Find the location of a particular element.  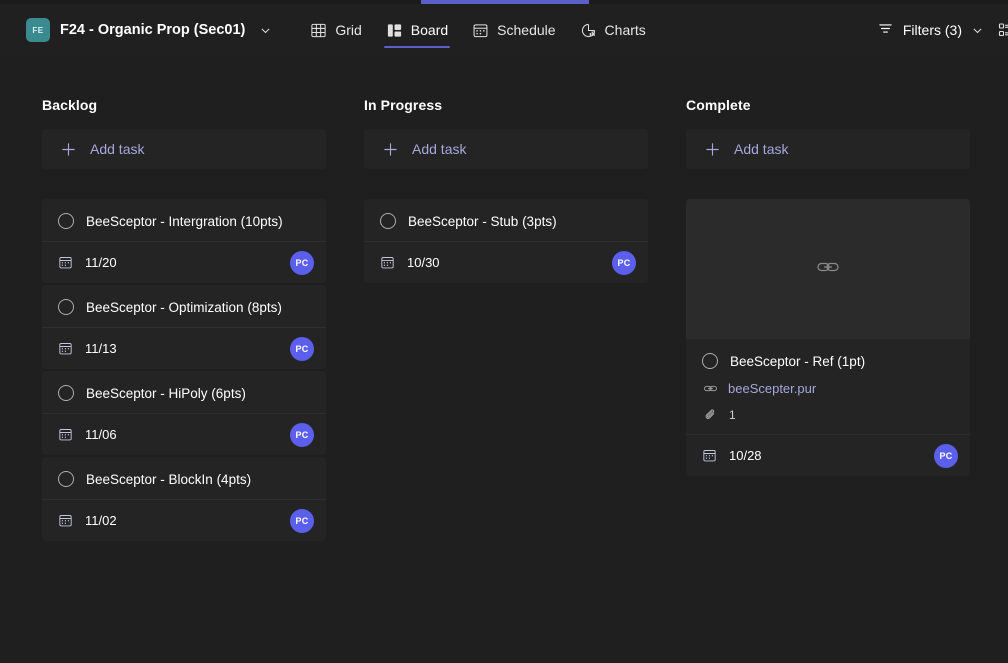

card-footer: 10/30 PC is located at coordinates (506, 262).